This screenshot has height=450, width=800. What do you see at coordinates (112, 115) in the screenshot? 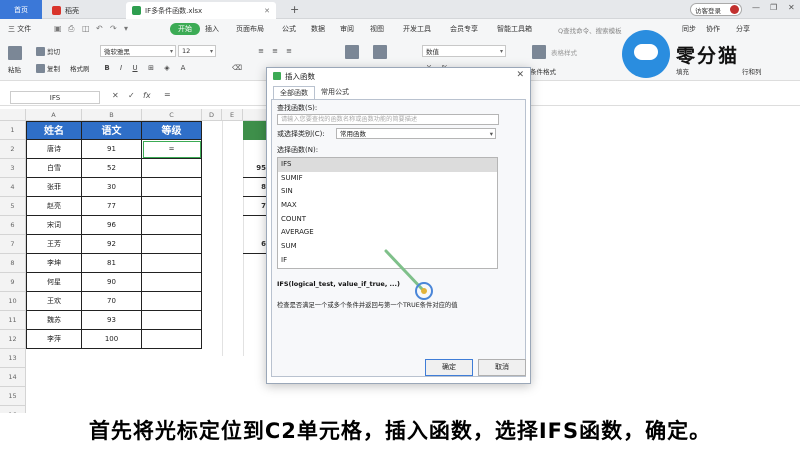
I see `col-header-b: B` at bounding box center [112, 115].